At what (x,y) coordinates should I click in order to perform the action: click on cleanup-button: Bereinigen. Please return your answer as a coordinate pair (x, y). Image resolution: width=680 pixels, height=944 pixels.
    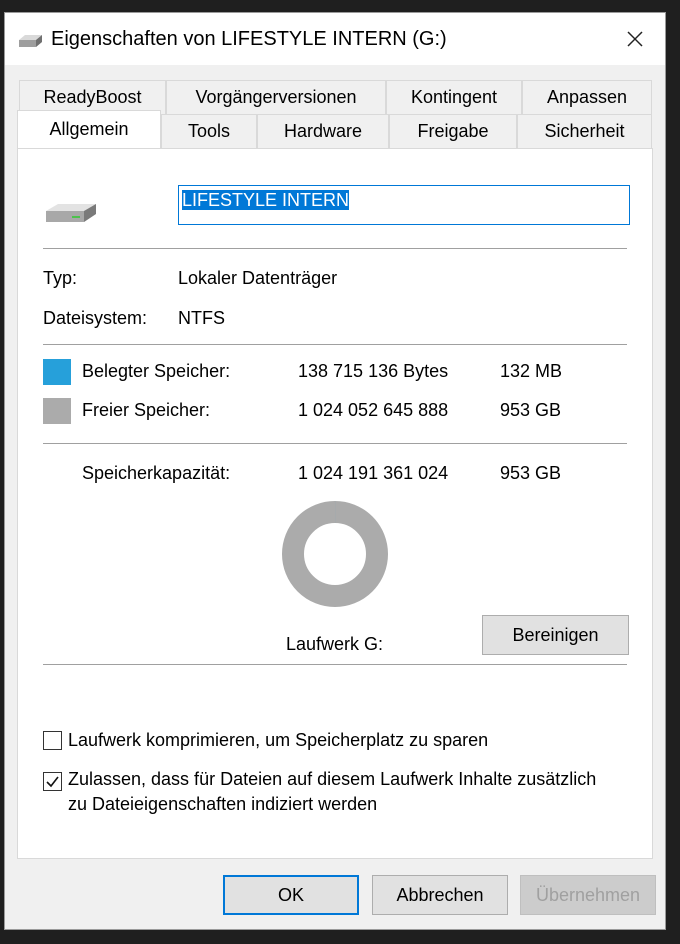
    Looking at the image, I should click on (555, 635).